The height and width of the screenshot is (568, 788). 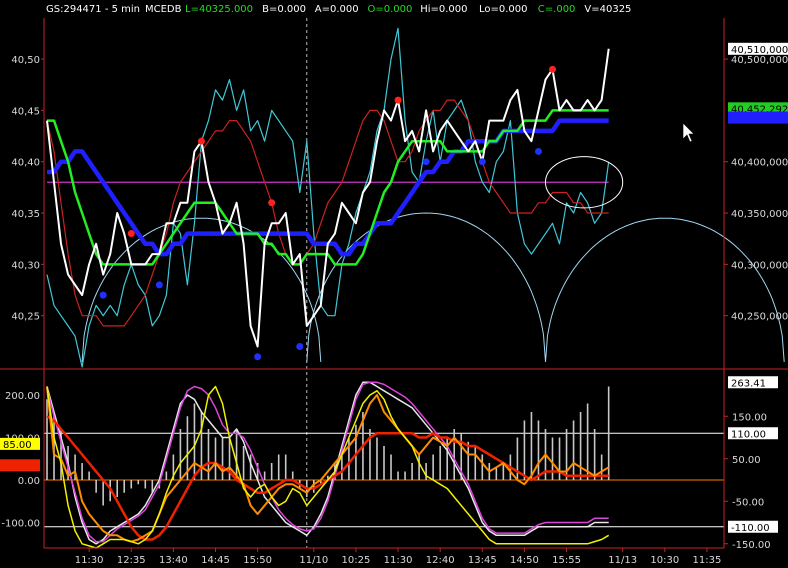 I want to click on price-left-tick-4: 40,45, so click(x=25, y=111).